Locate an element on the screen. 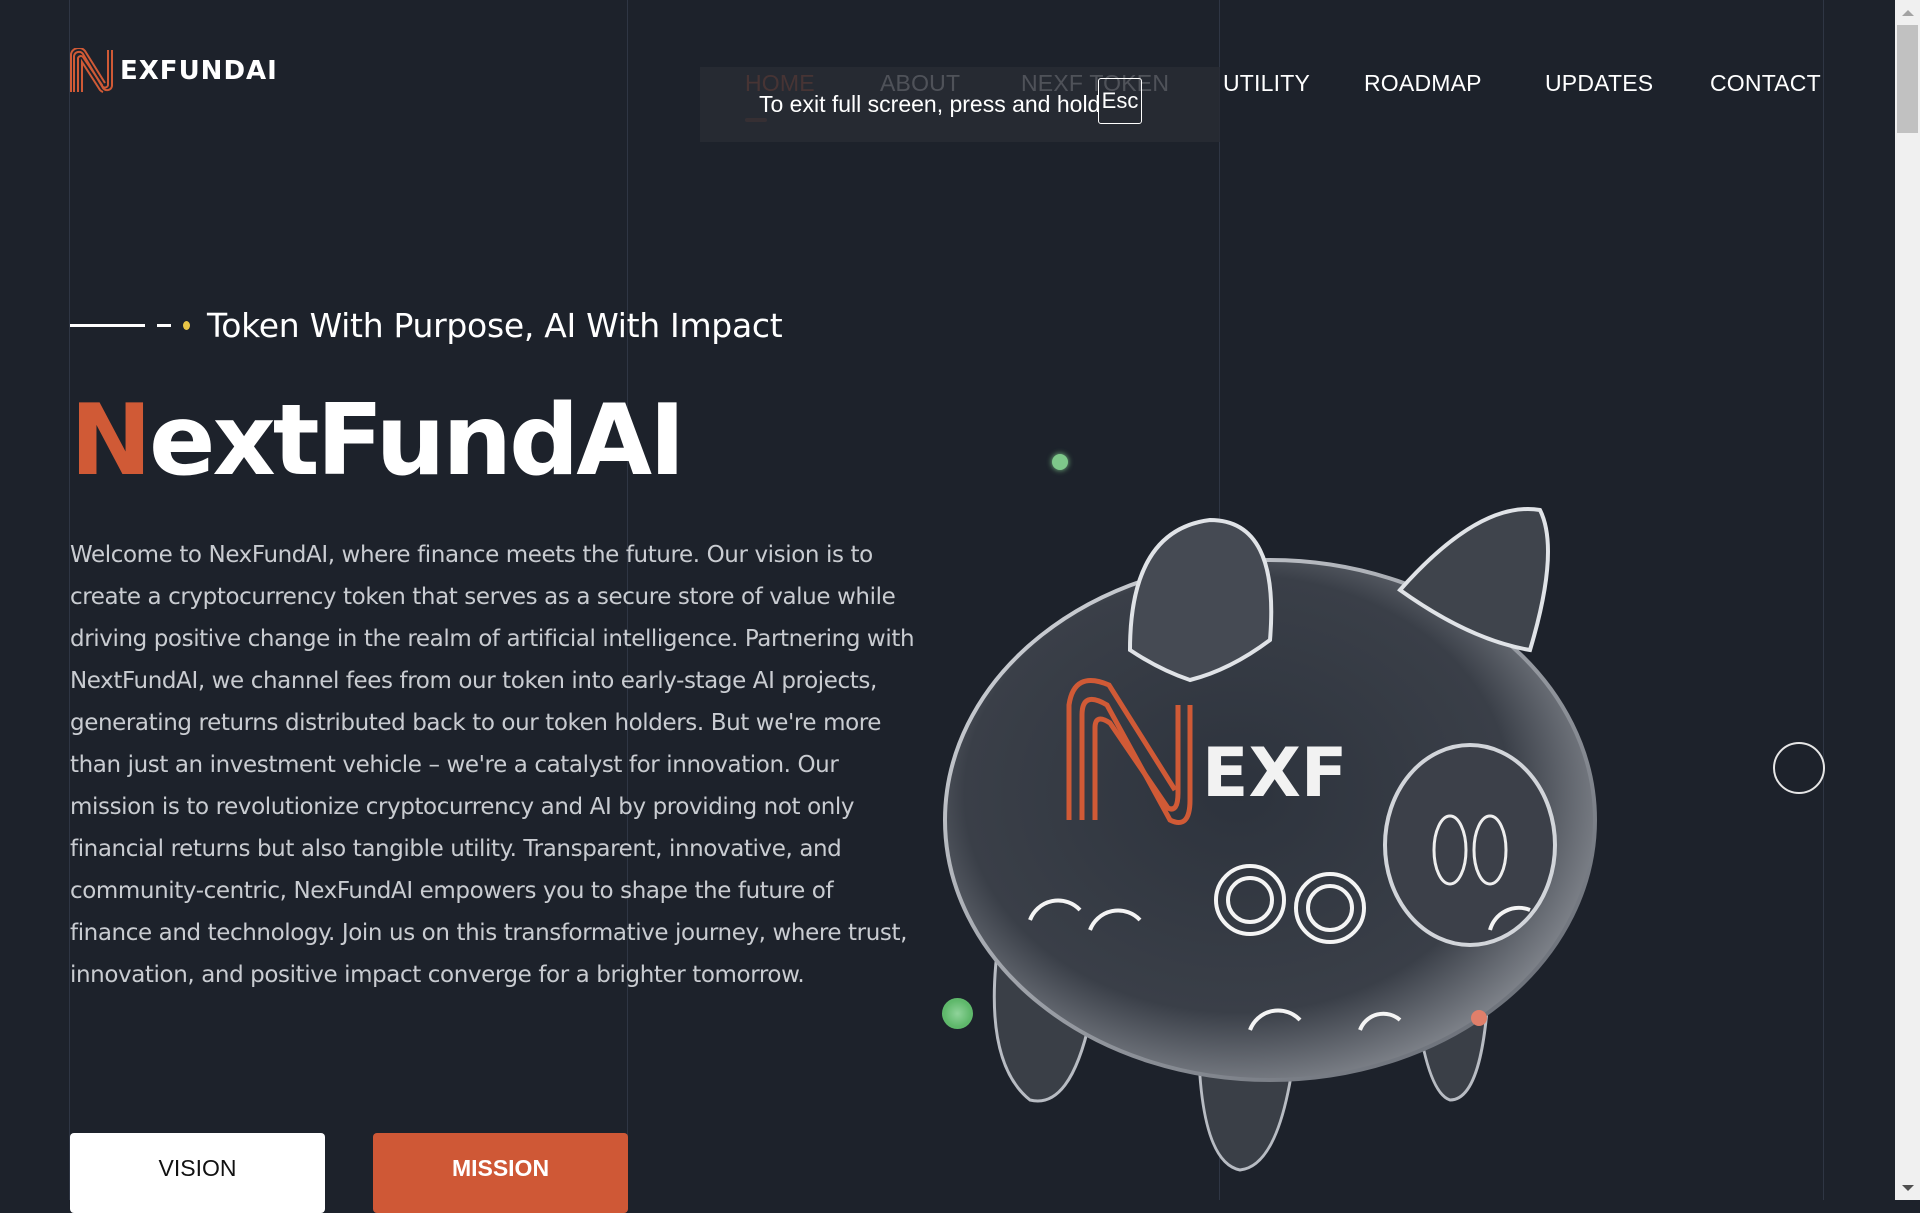 This screenshot has width=1920, height=1213. scrollbar-thumb is located at coordinates (1907, 79).